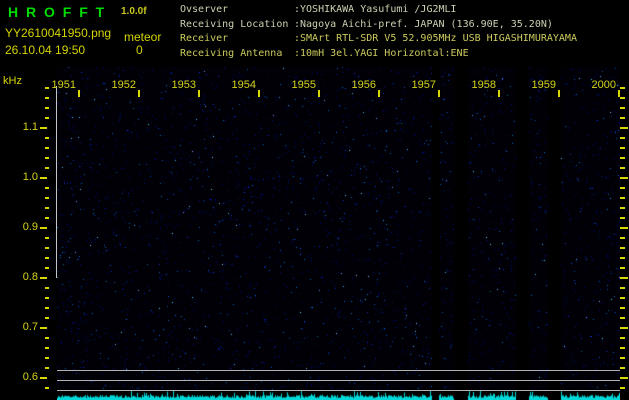 The width and height of the screenshot is (629, 400). I want to click on app-version: 1.0.0f, so click(134, 11).